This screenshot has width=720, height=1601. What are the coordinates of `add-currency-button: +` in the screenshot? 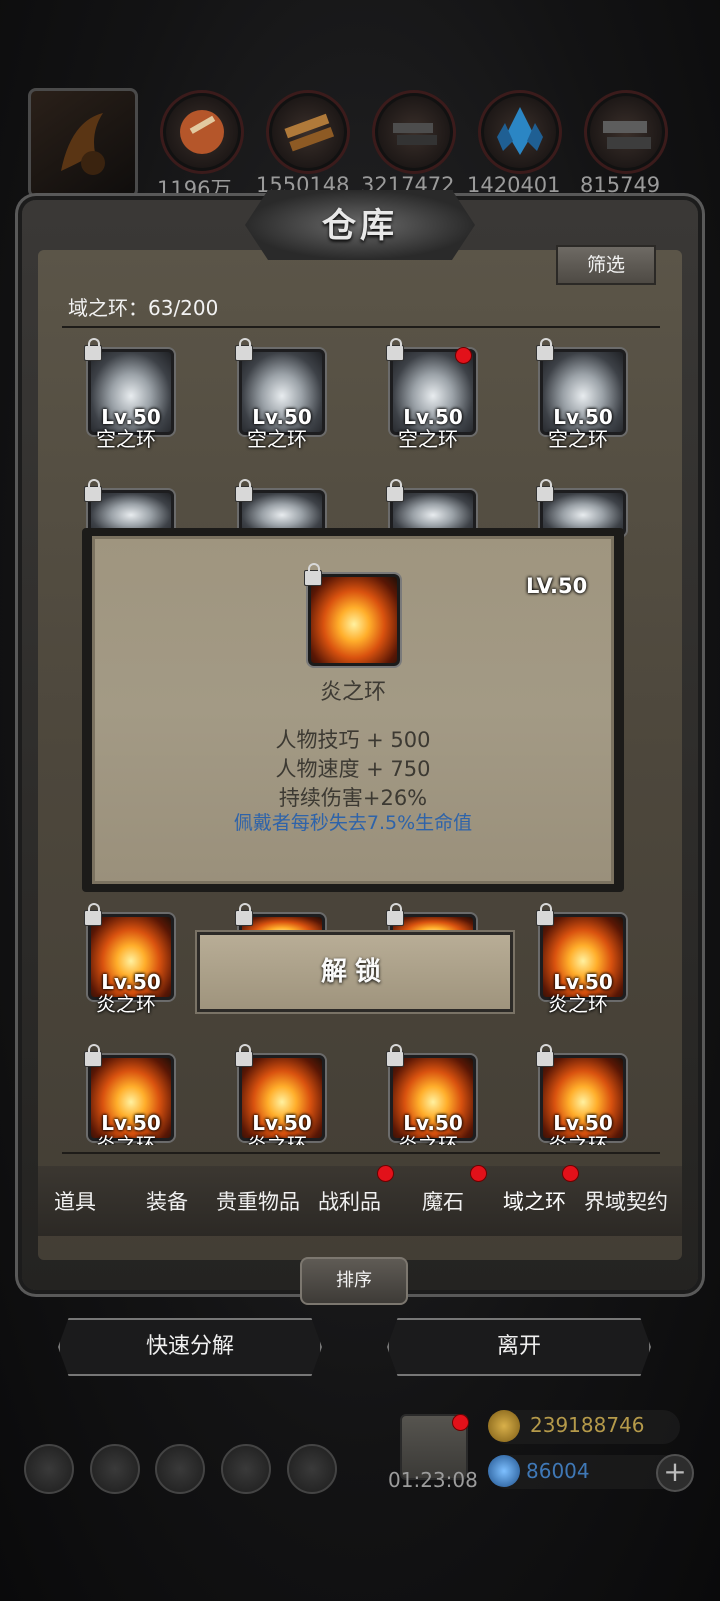 It's located at (675, 1473).